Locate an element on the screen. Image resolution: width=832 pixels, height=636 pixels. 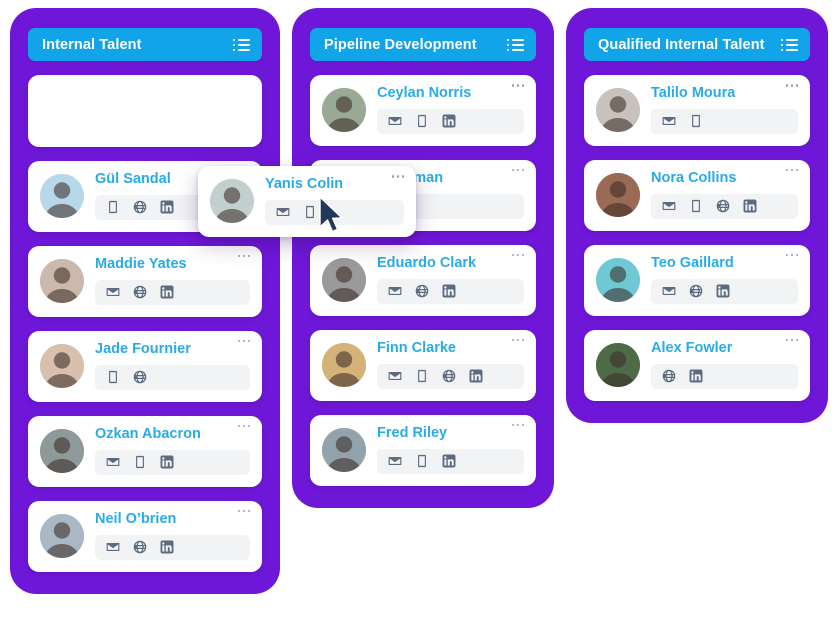
card-body: Eduardo Clark is located at coordinates (450, 280).